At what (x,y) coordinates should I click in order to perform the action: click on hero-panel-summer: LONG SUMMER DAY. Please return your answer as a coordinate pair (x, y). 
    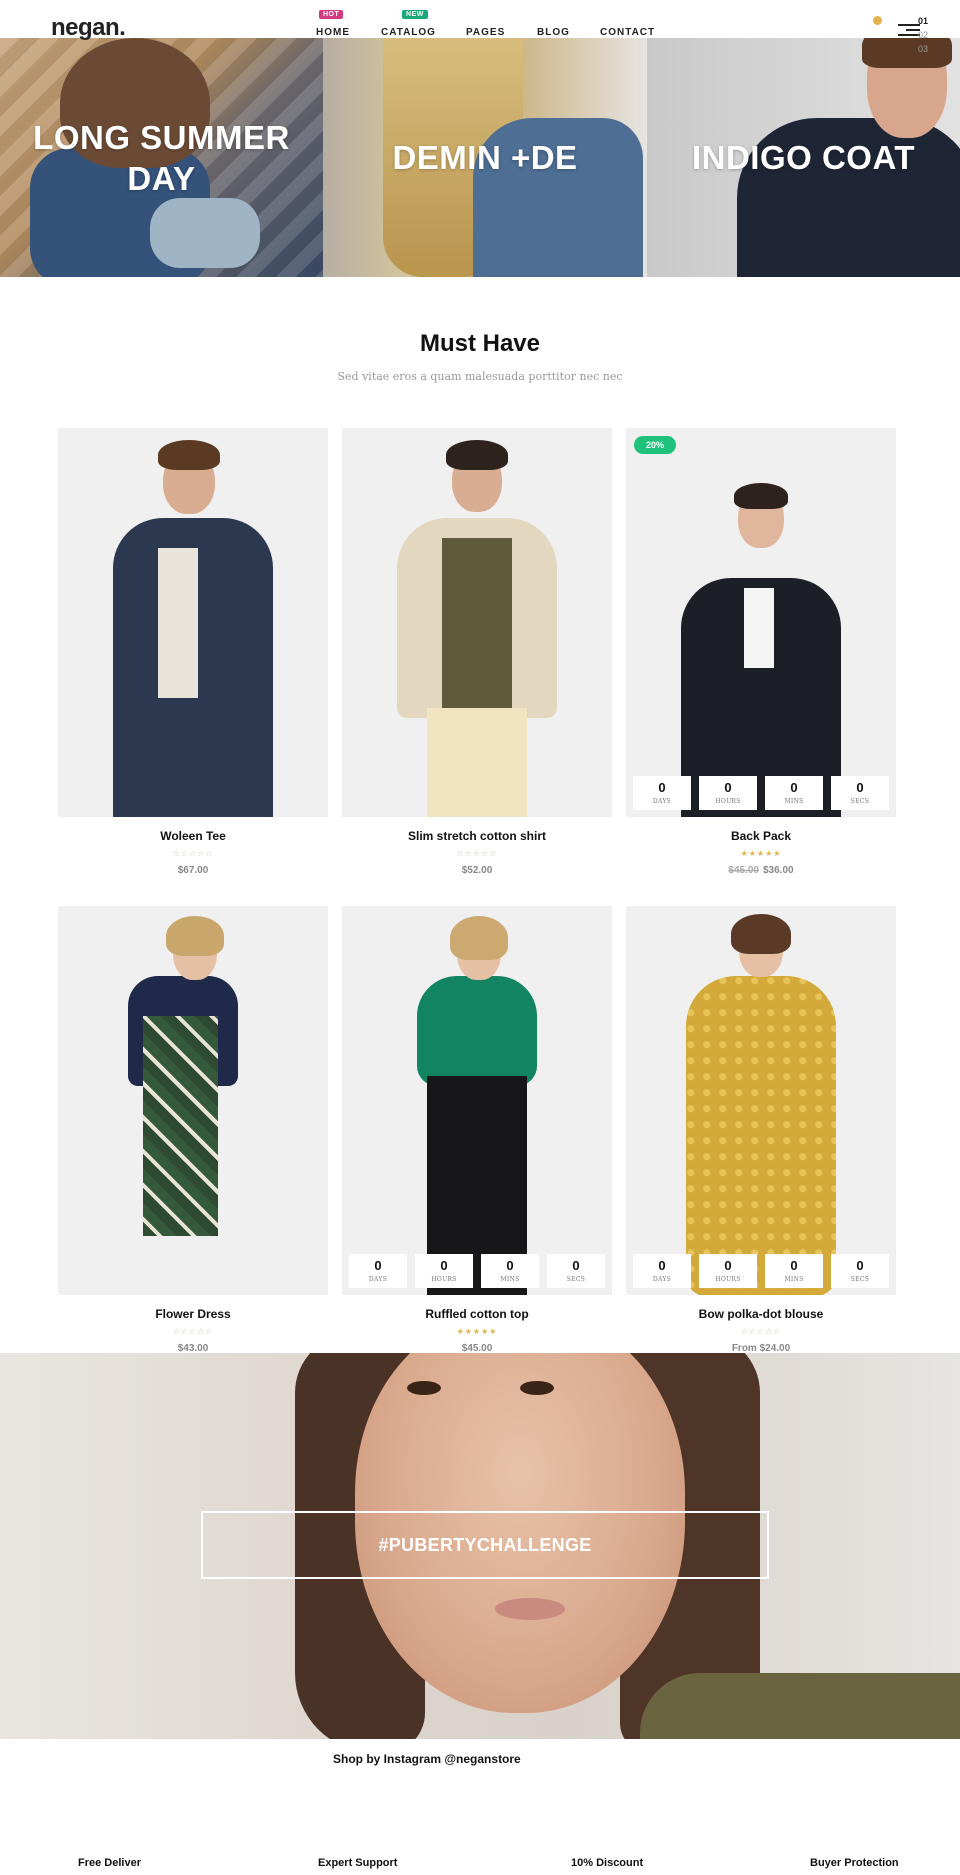
    Looking at the image, I should click on (161, 157).